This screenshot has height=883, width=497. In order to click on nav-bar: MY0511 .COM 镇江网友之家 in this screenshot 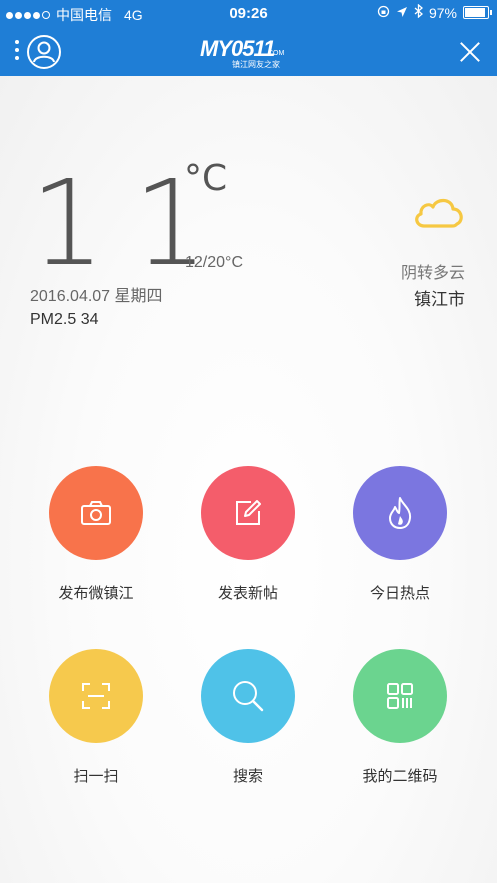, I will do `click(248, 51)`.